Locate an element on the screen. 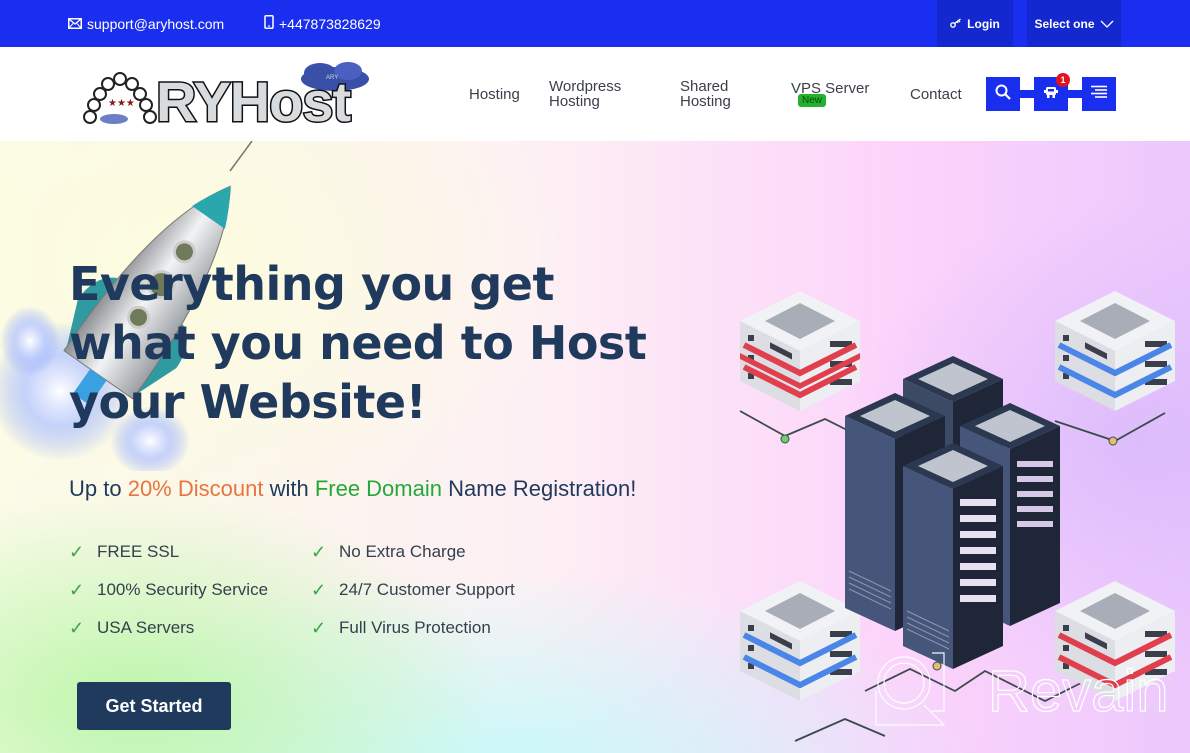  nav-contact-label: Contact is located at coordinates (936, 94).